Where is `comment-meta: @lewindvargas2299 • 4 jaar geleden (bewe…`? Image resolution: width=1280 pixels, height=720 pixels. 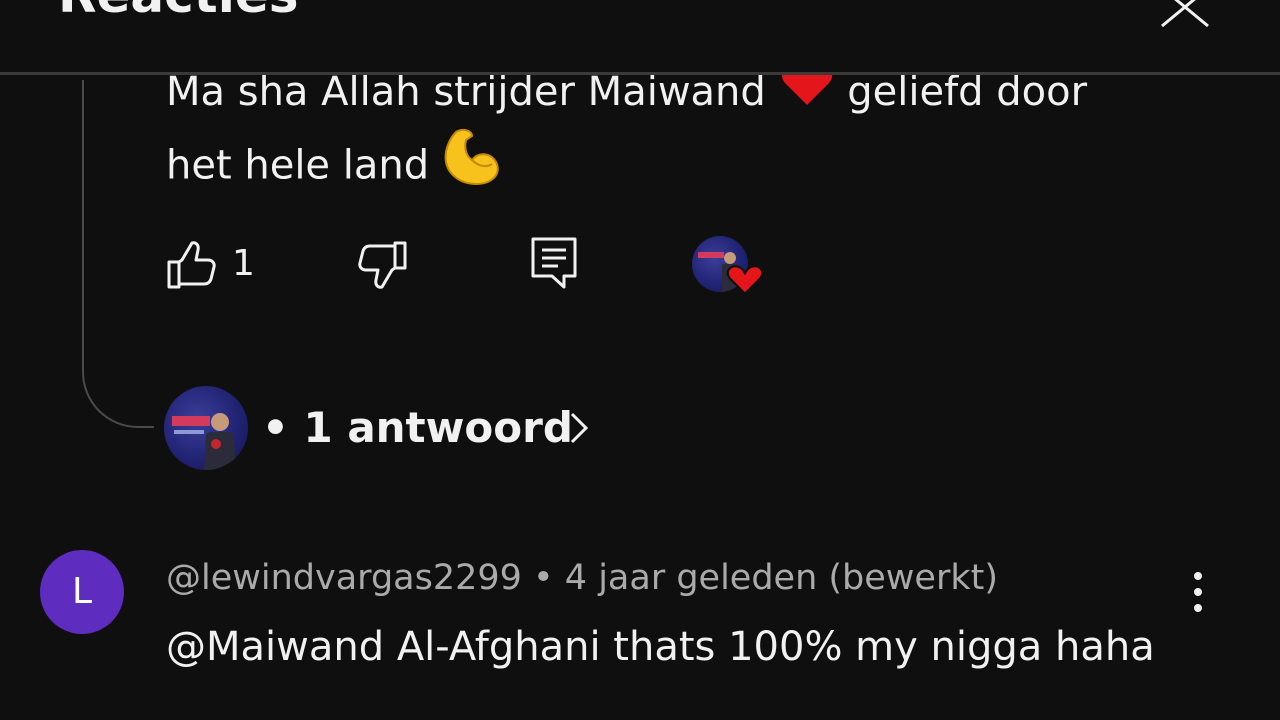
comment-meta: @lewindvargas2299 • 4 jaar geleden (bewe… is located at coordinates (582, 578).